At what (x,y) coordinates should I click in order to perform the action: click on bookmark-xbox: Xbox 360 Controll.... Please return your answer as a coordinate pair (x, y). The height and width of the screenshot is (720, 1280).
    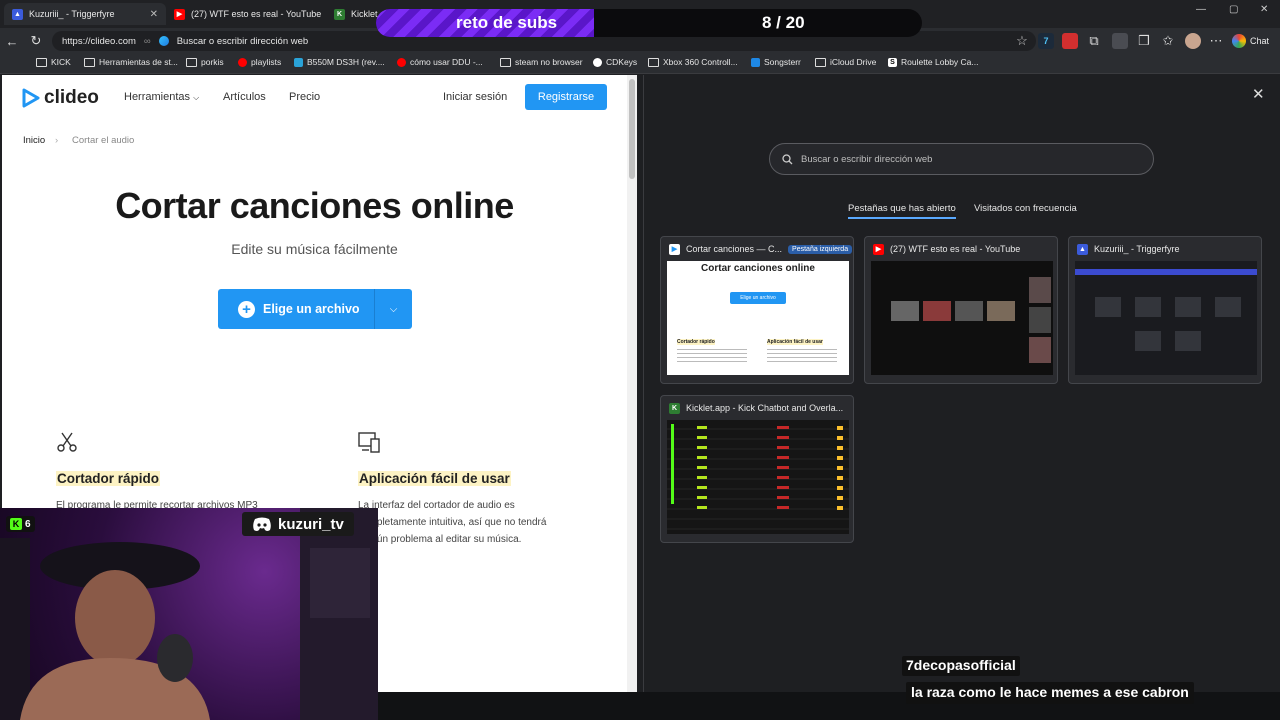
    Looking at the image, I should click on (693, 62).